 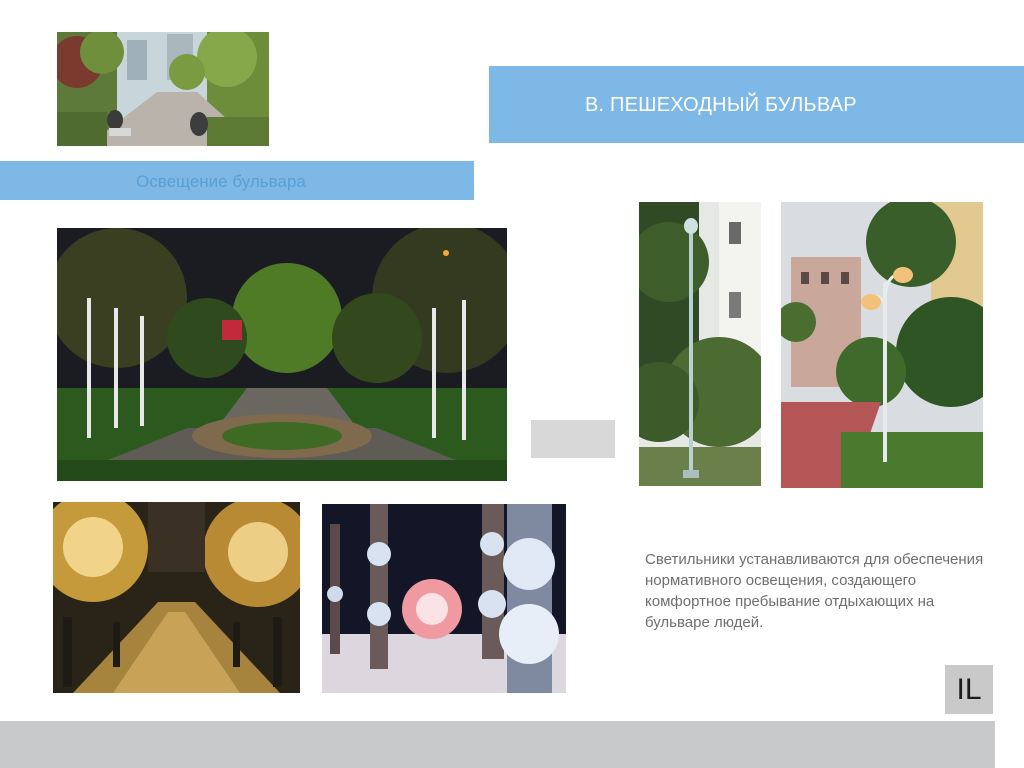 What do you see at coordinates (969, 689) in the screenshot?
I see `company-logo: IL` at bounding box center [969, 689].